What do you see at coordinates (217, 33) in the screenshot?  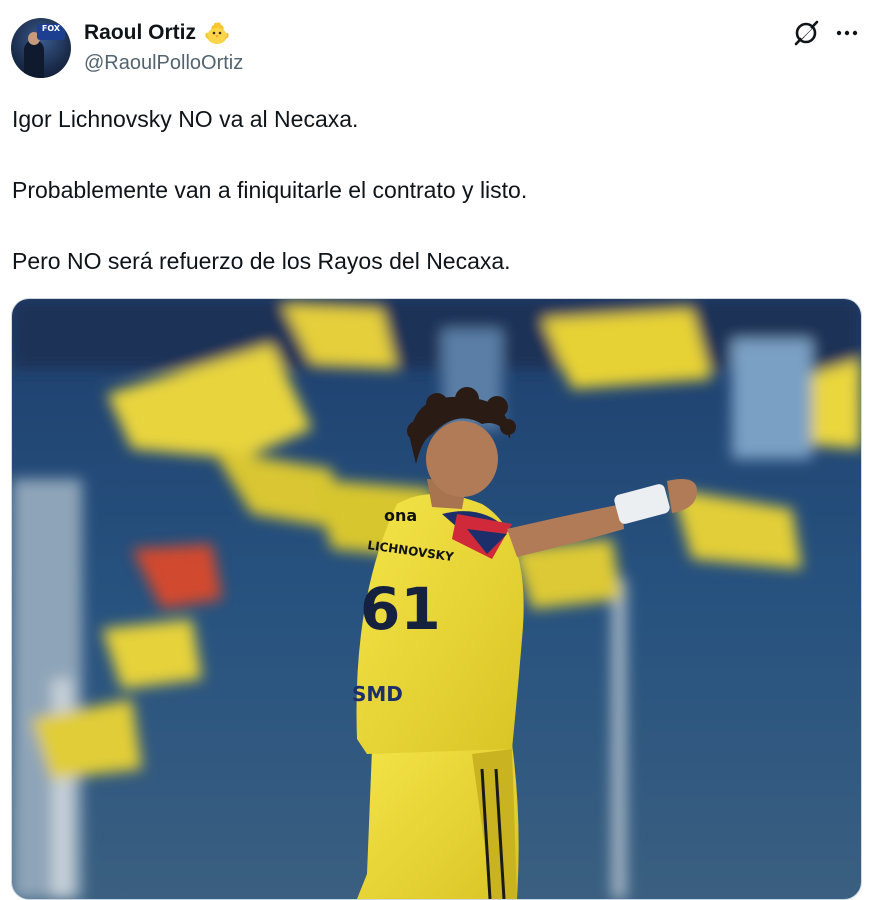 I see `chick-emoji-icon` at bounding box center [217, 33].